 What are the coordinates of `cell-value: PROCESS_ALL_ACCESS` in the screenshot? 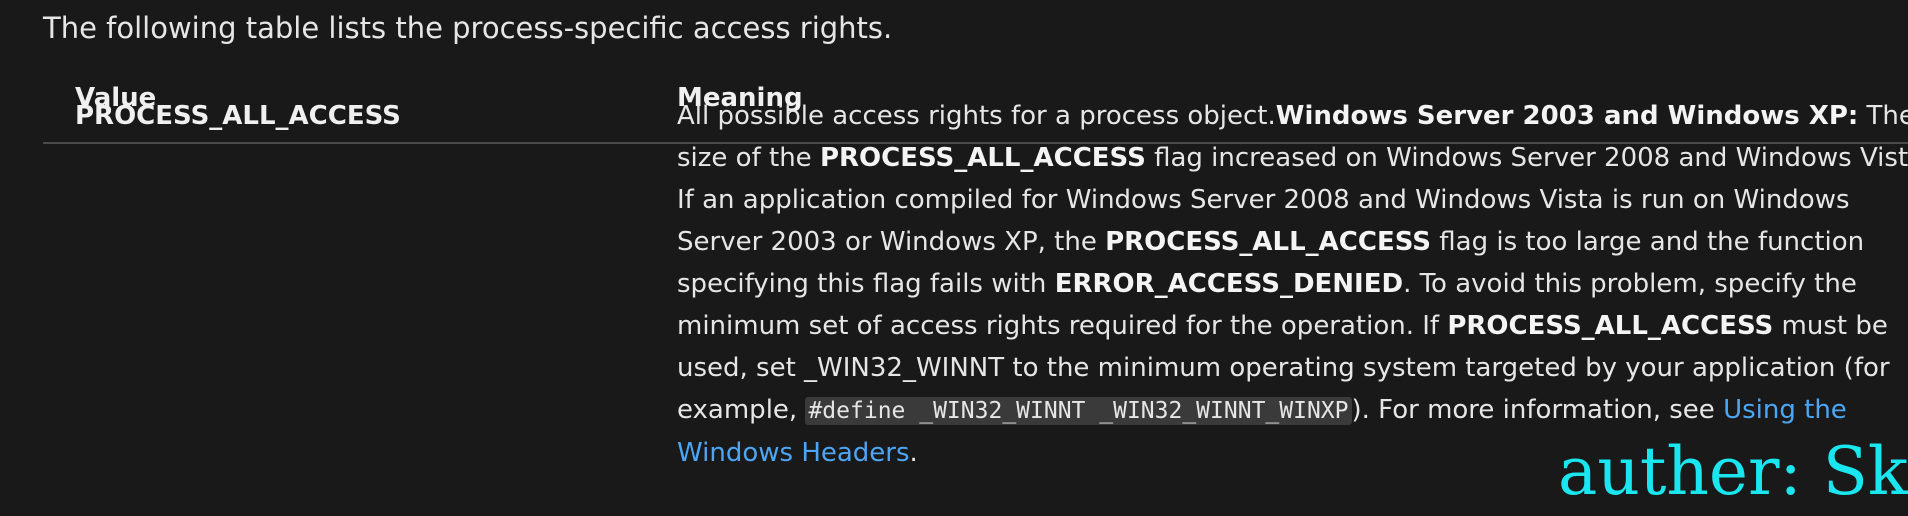 It's located at (238, 116).